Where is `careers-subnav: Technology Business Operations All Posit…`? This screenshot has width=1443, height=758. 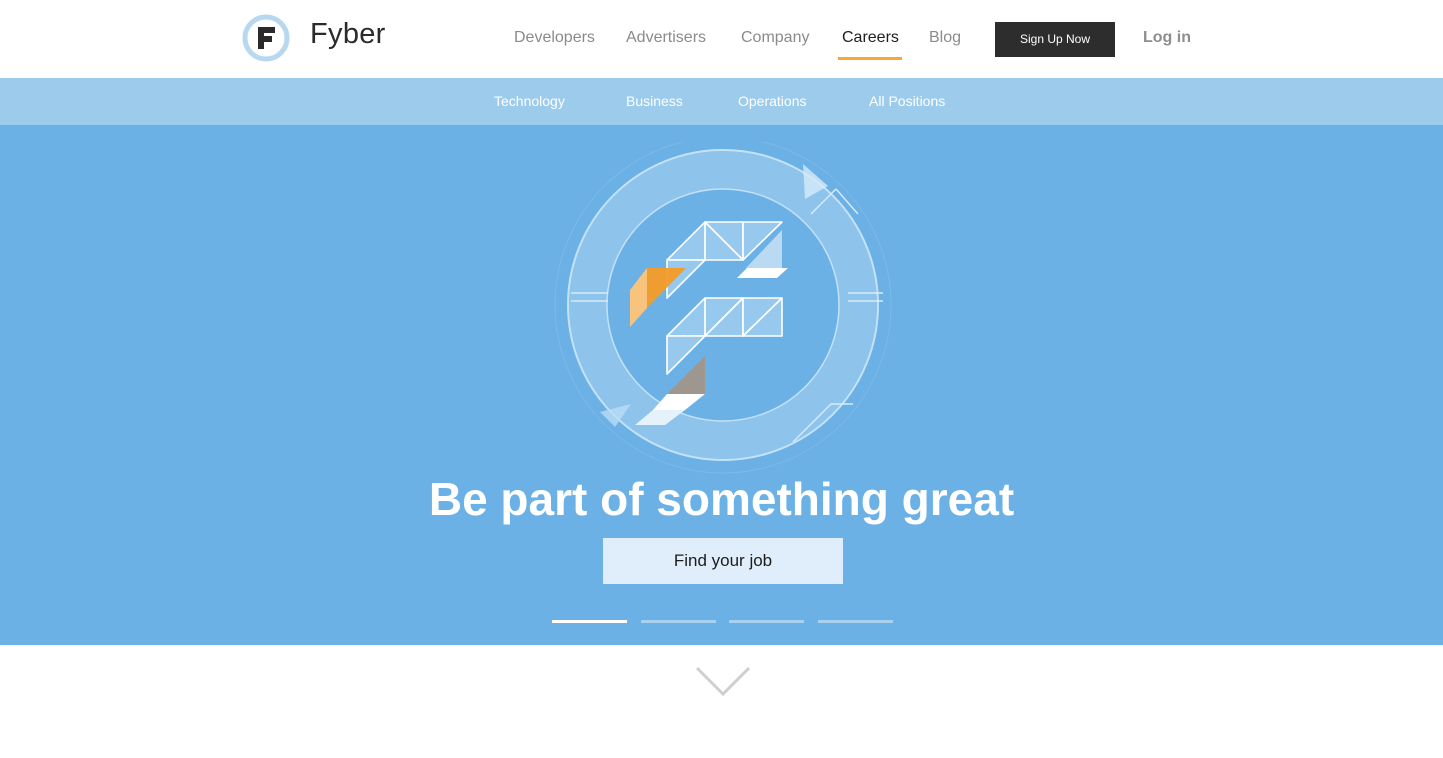
careers-subnav: Technology Business Operations All Posit… is located at coordinates (721, 101).